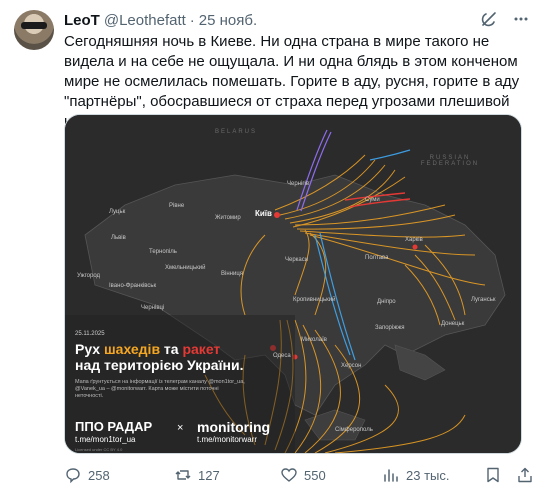 The image size is (542, 493). I want to click on author-name: LeoT, so click(82, 20).